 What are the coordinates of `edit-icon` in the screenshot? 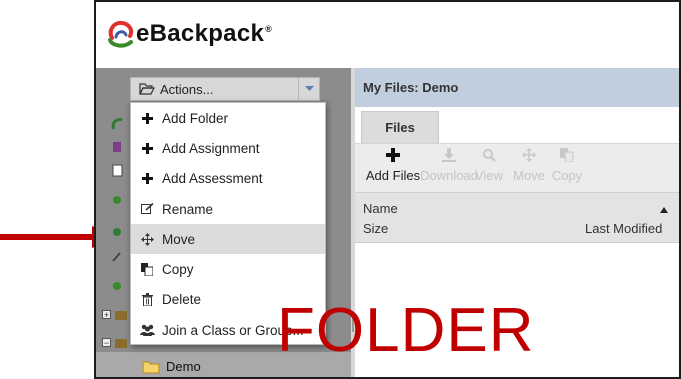 It's located at (147, 209).